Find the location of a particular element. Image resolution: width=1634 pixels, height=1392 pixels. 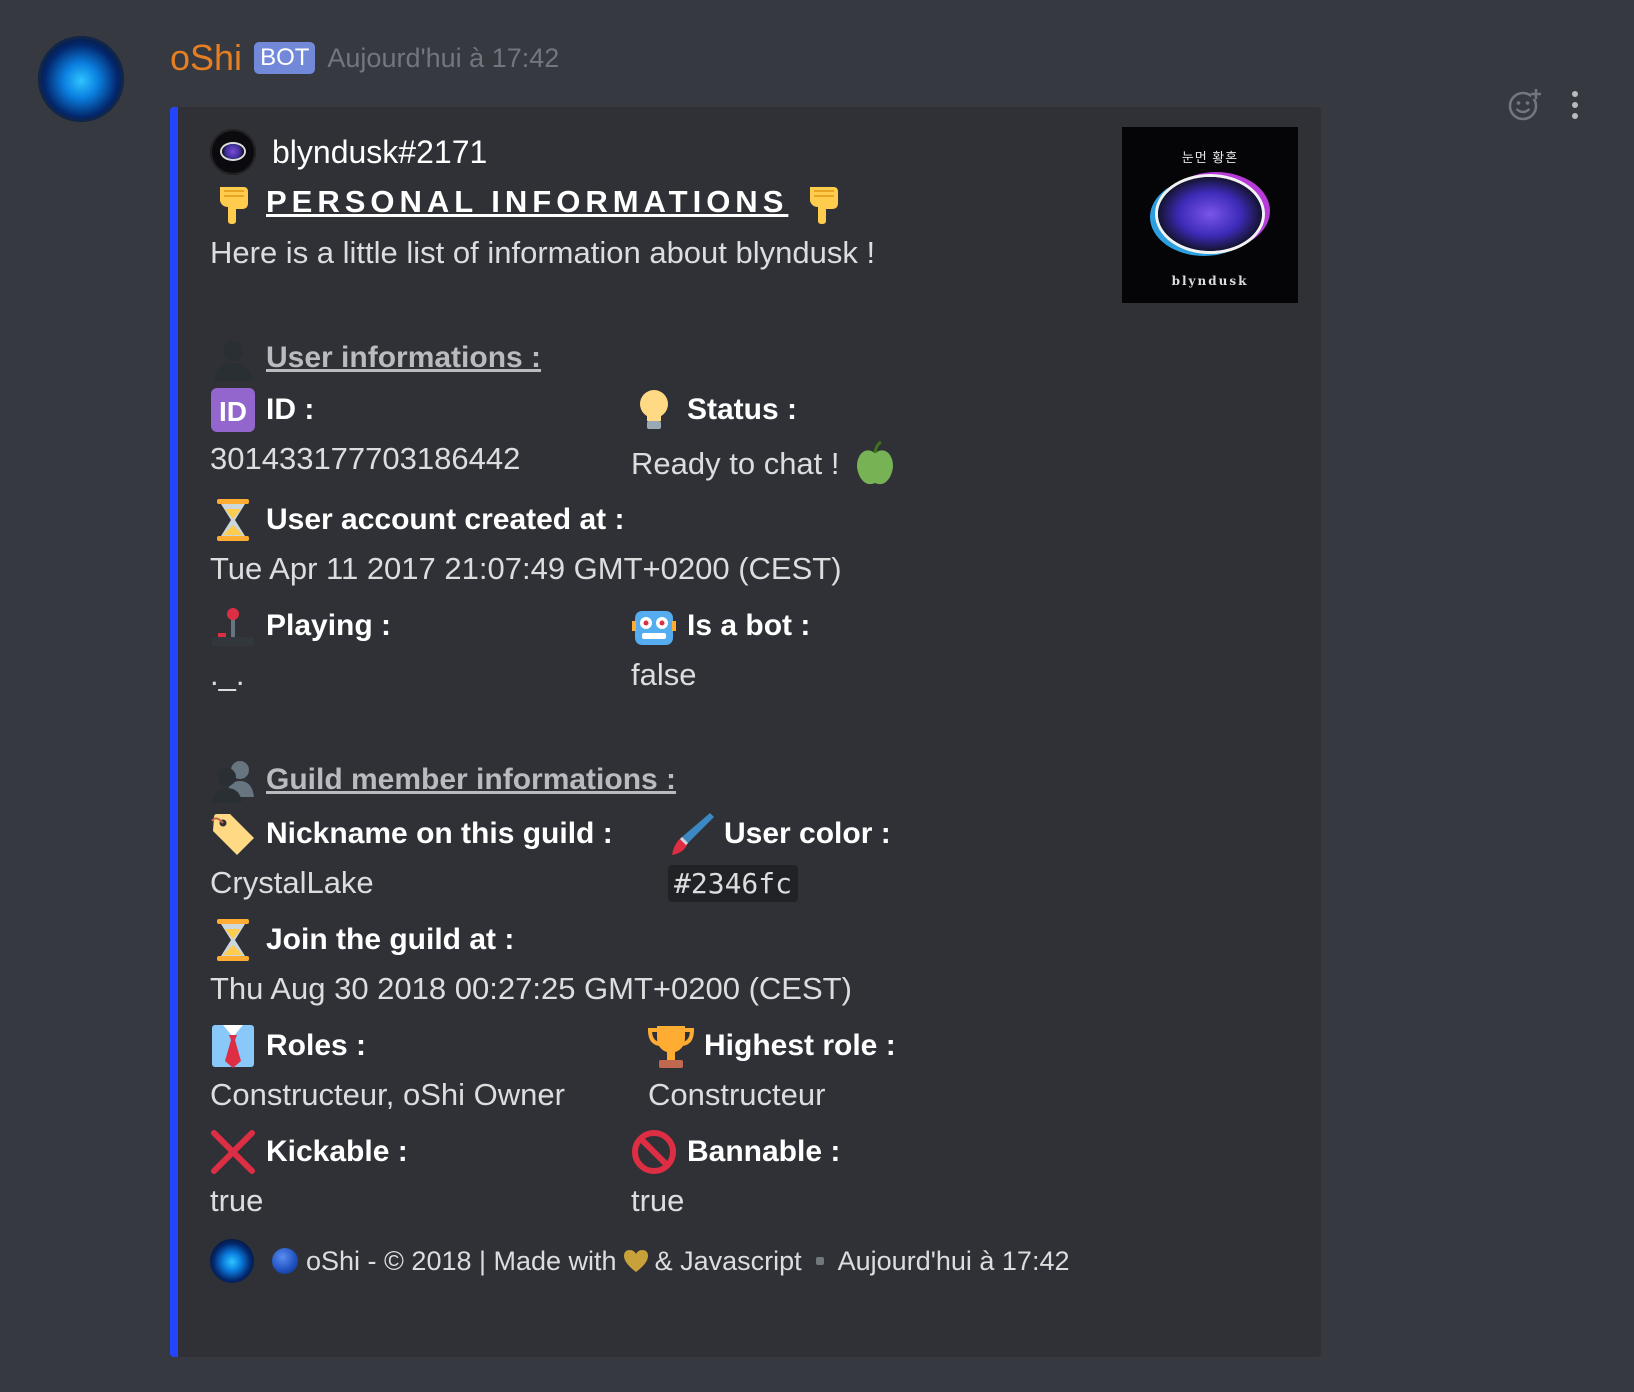

paintbrush-emoji is located at coordinates (691, 834).